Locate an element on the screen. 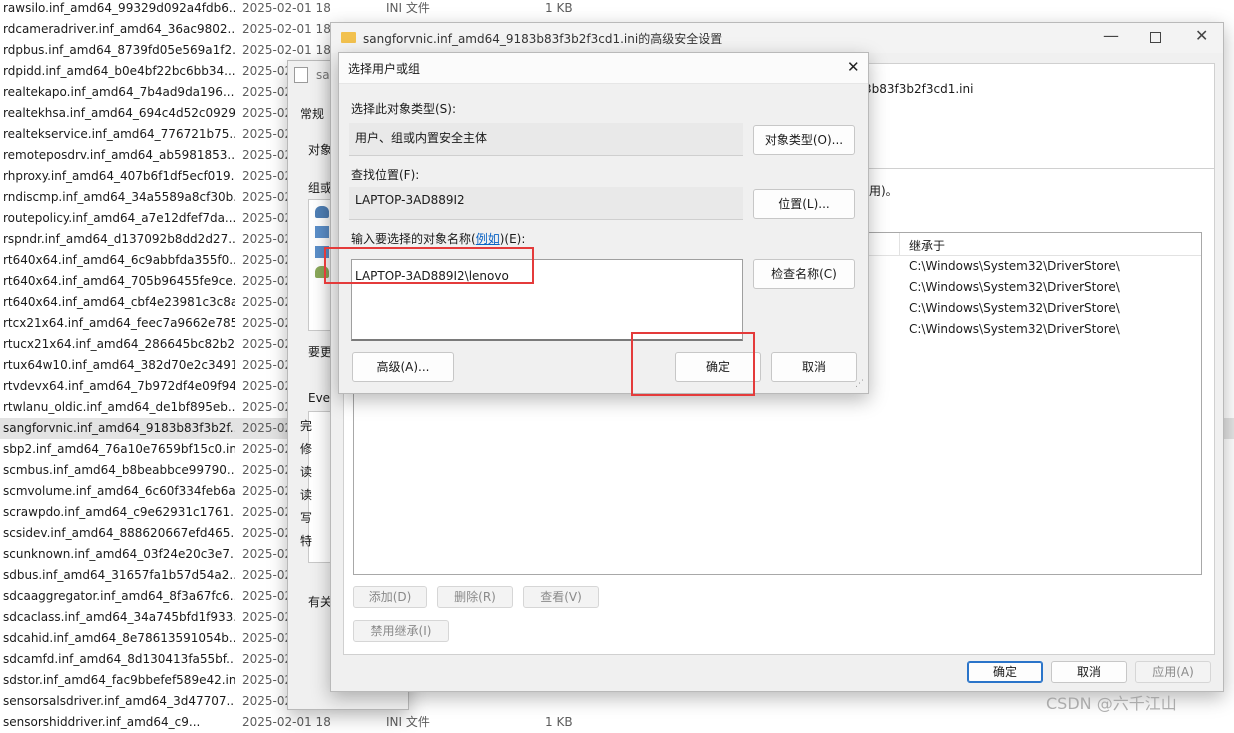 The height and width of the screenshot is (733, 1234). highlight-ok-button is located at coordinates (693, 364).